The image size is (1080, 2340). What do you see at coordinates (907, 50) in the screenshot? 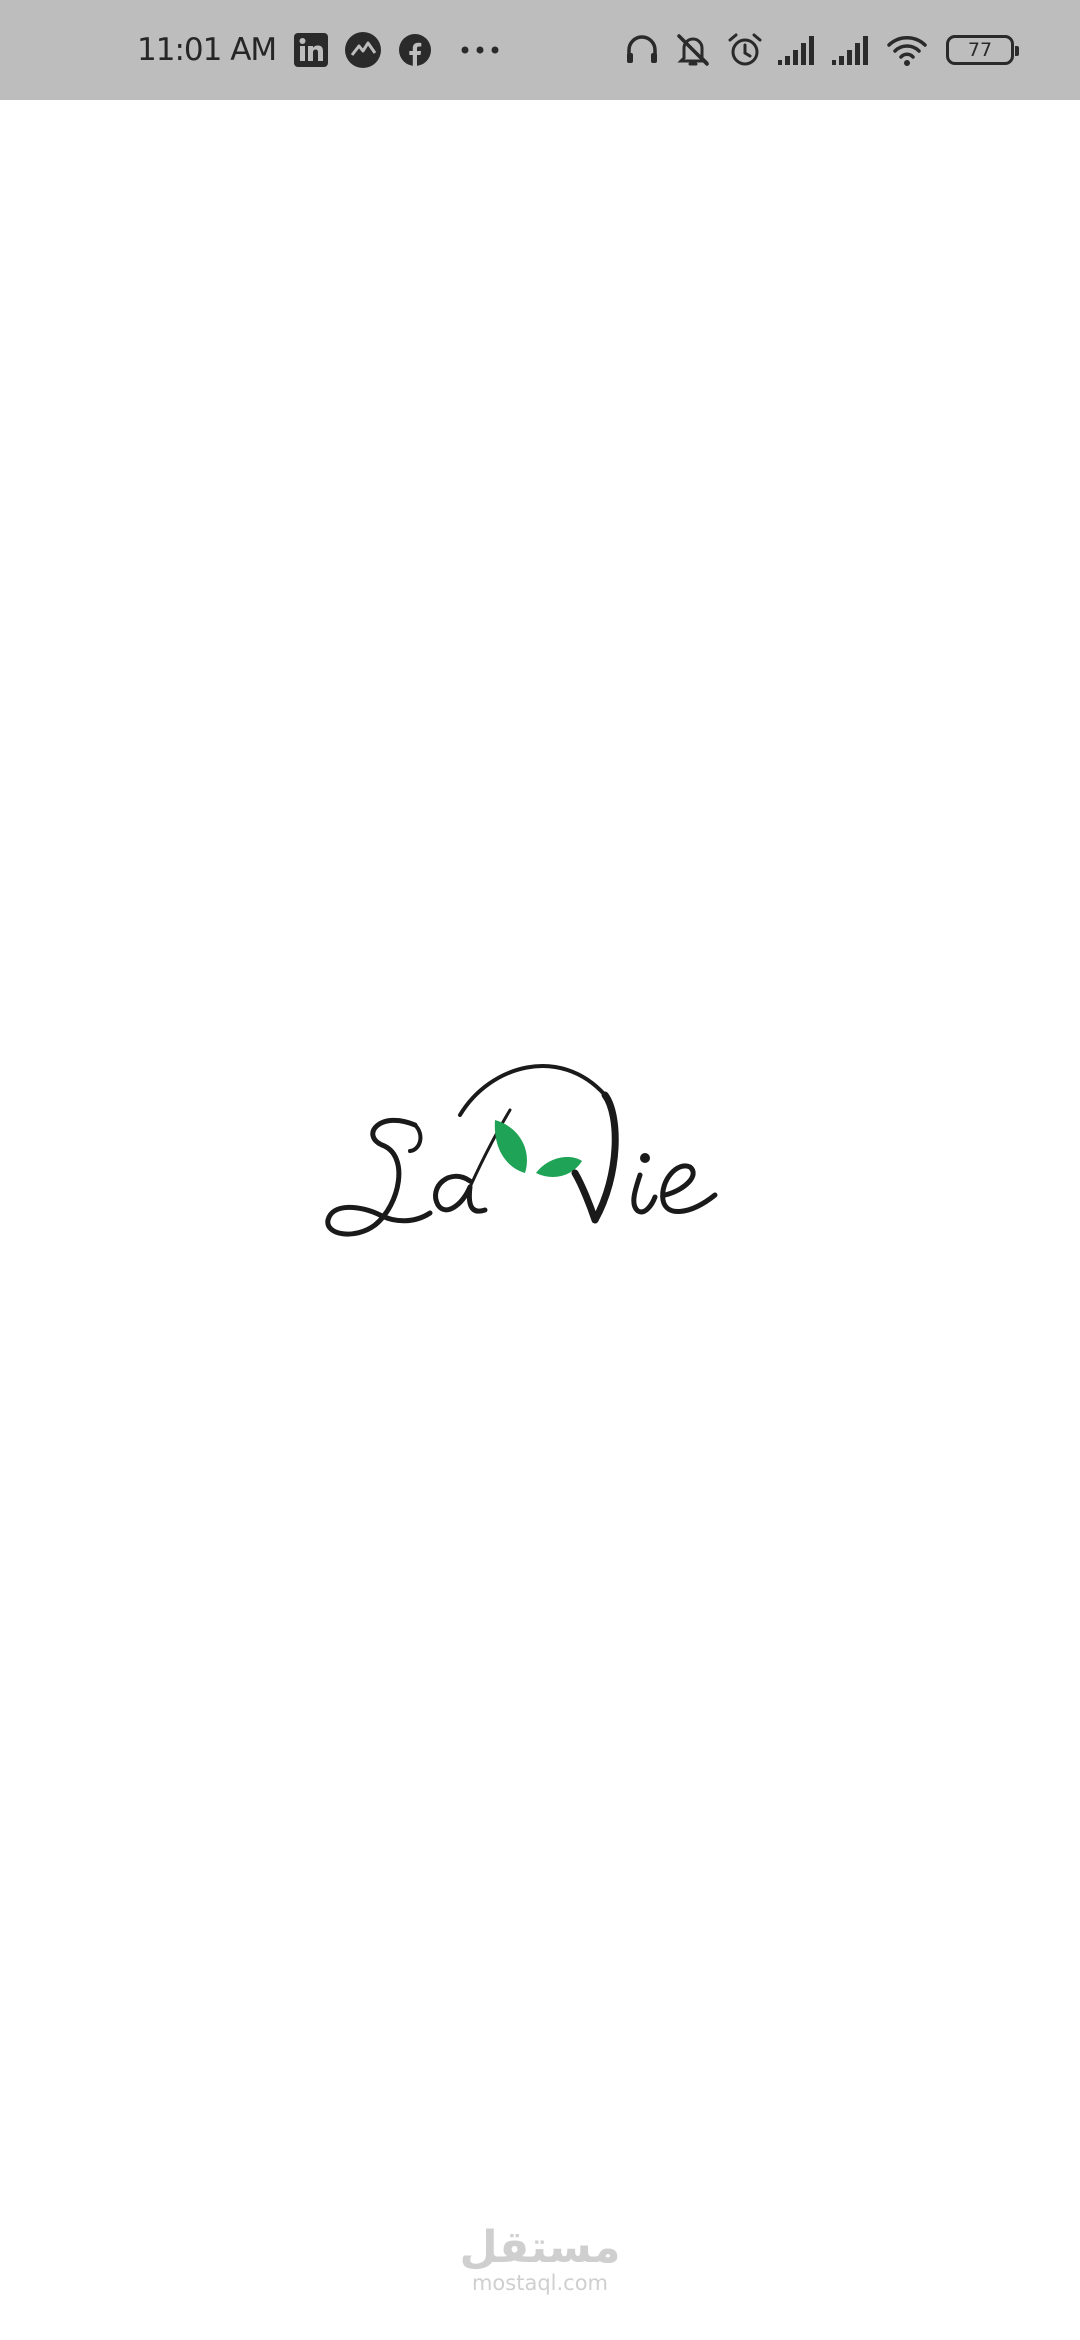
I see `wifi-icon` at bounding box center [907, 50].